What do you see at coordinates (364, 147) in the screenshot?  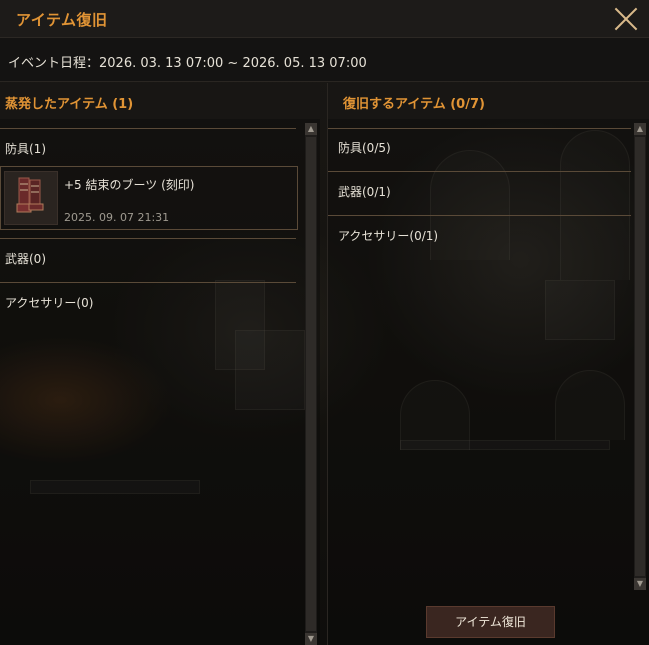 I see `category-armor: 防具(0/5)` at bounding box center [364, 147].